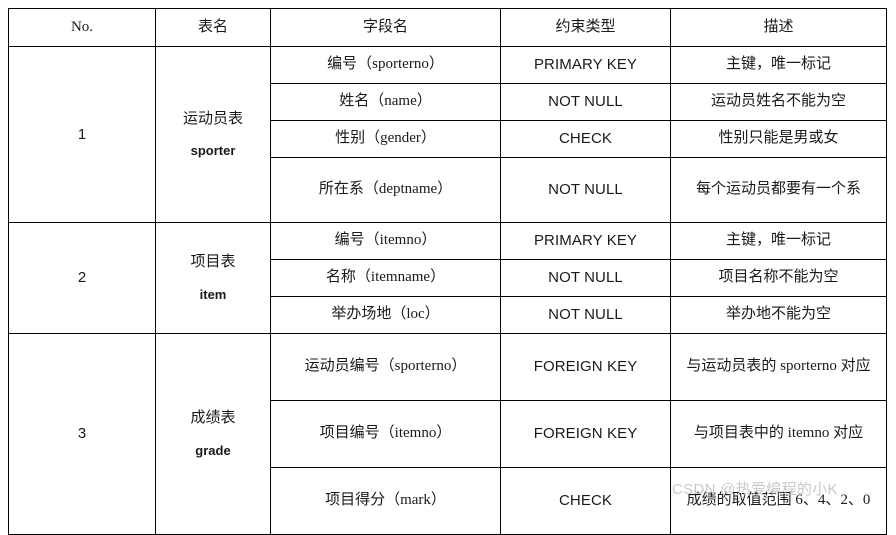 The image size is (896, 535). I want to click on table-name-en: sporter, so click(213, 151).